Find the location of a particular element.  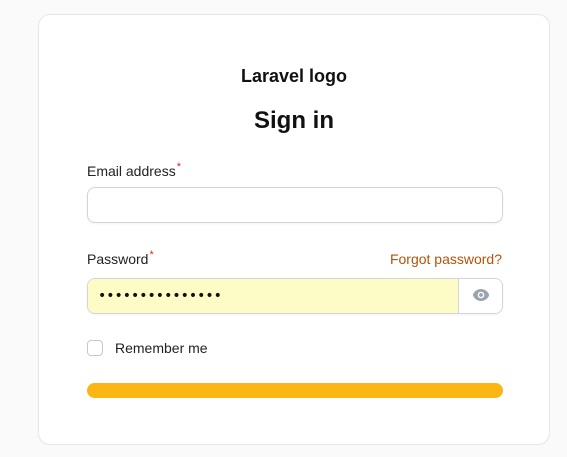

show-password-button is located at coordinates (480, 296).